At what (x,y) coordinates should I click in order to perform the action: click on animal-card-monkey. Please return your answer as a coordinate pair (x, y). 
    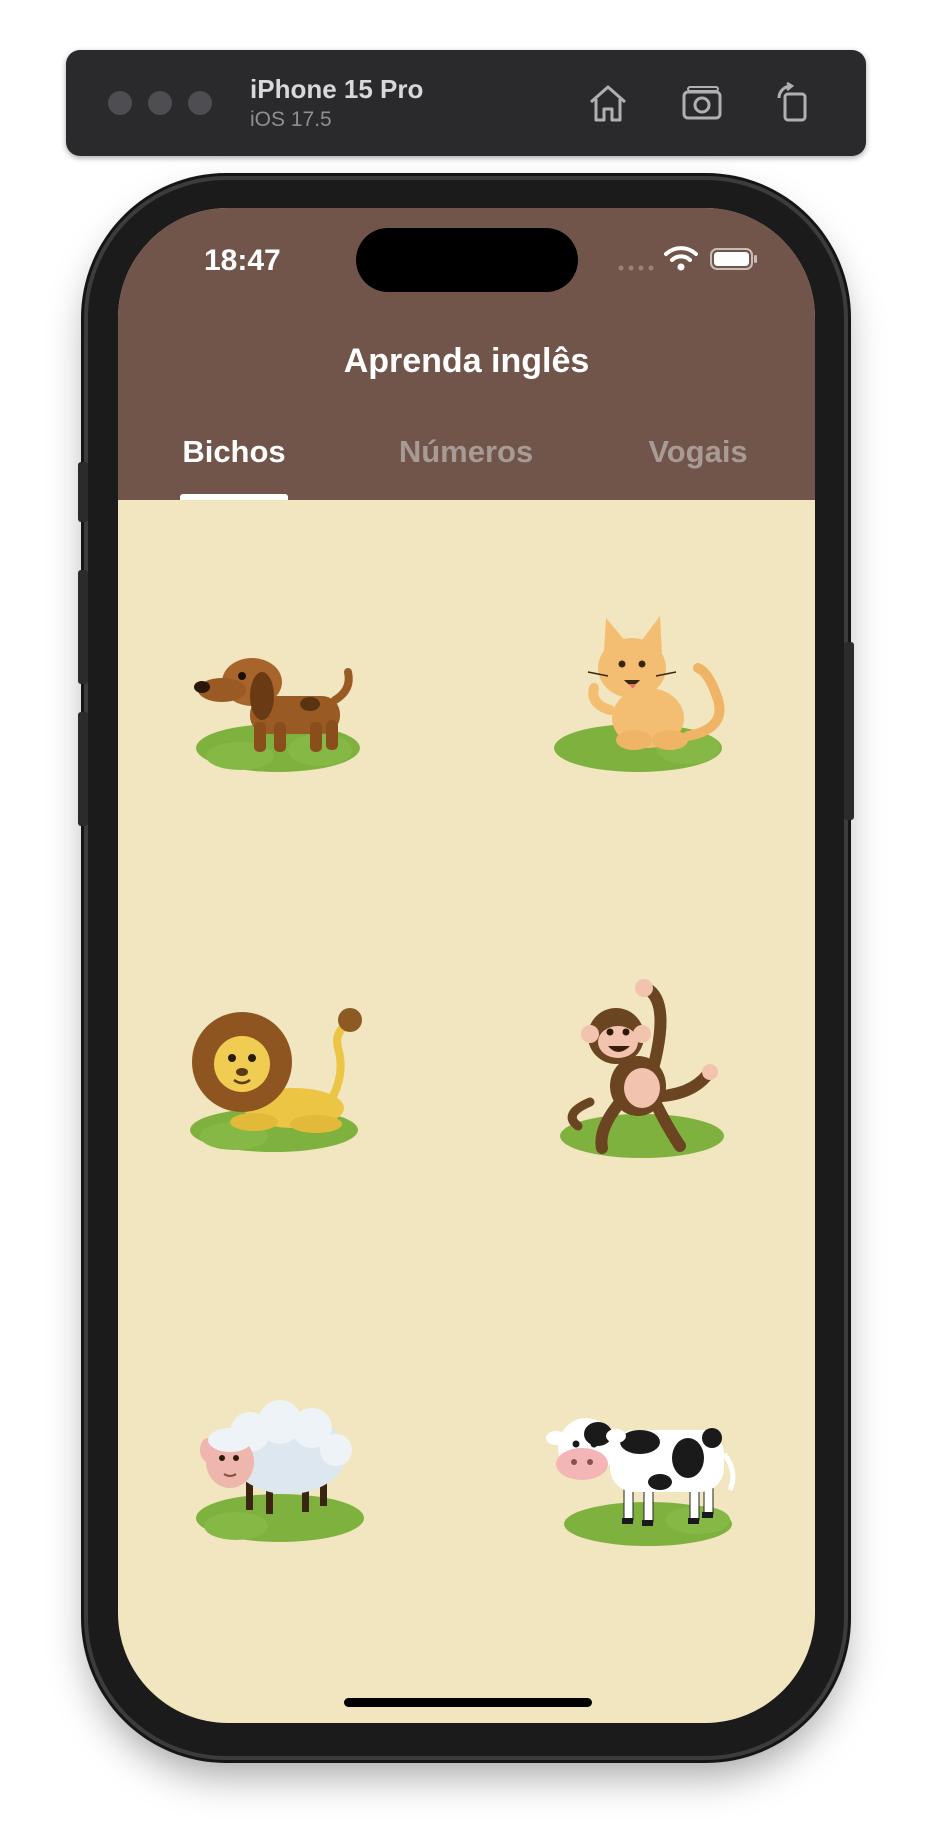
    Looking at the image, I should click on (638, 1078).